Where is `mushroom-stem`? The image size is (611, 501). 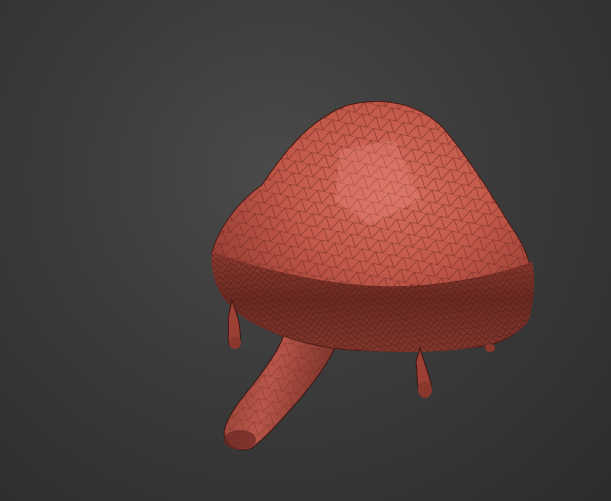 mushroom-stem is located at coordinates (279, 389).